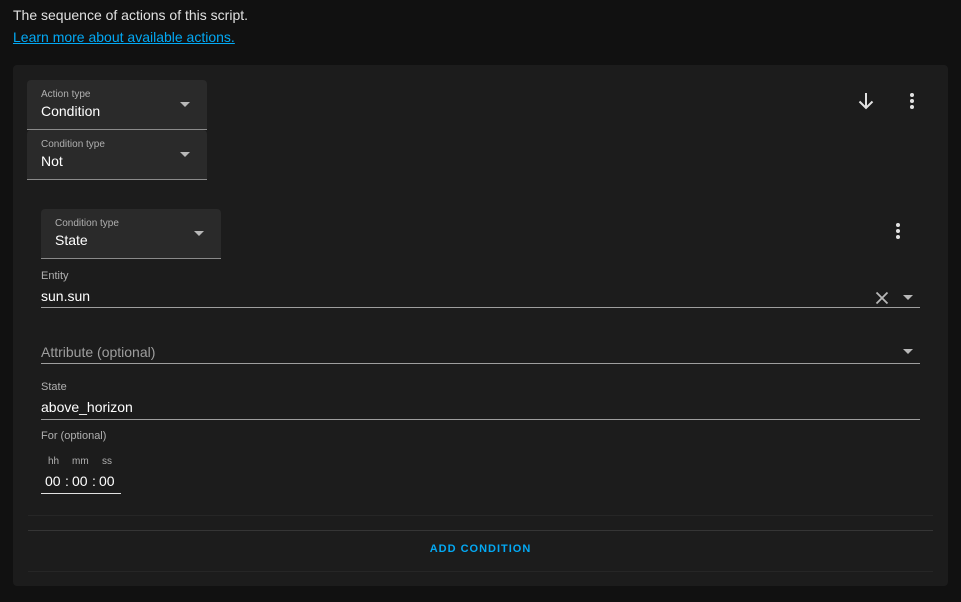 The image size is (961, 602). I want to click on hours-unit-label: hh, so click(54, 461).